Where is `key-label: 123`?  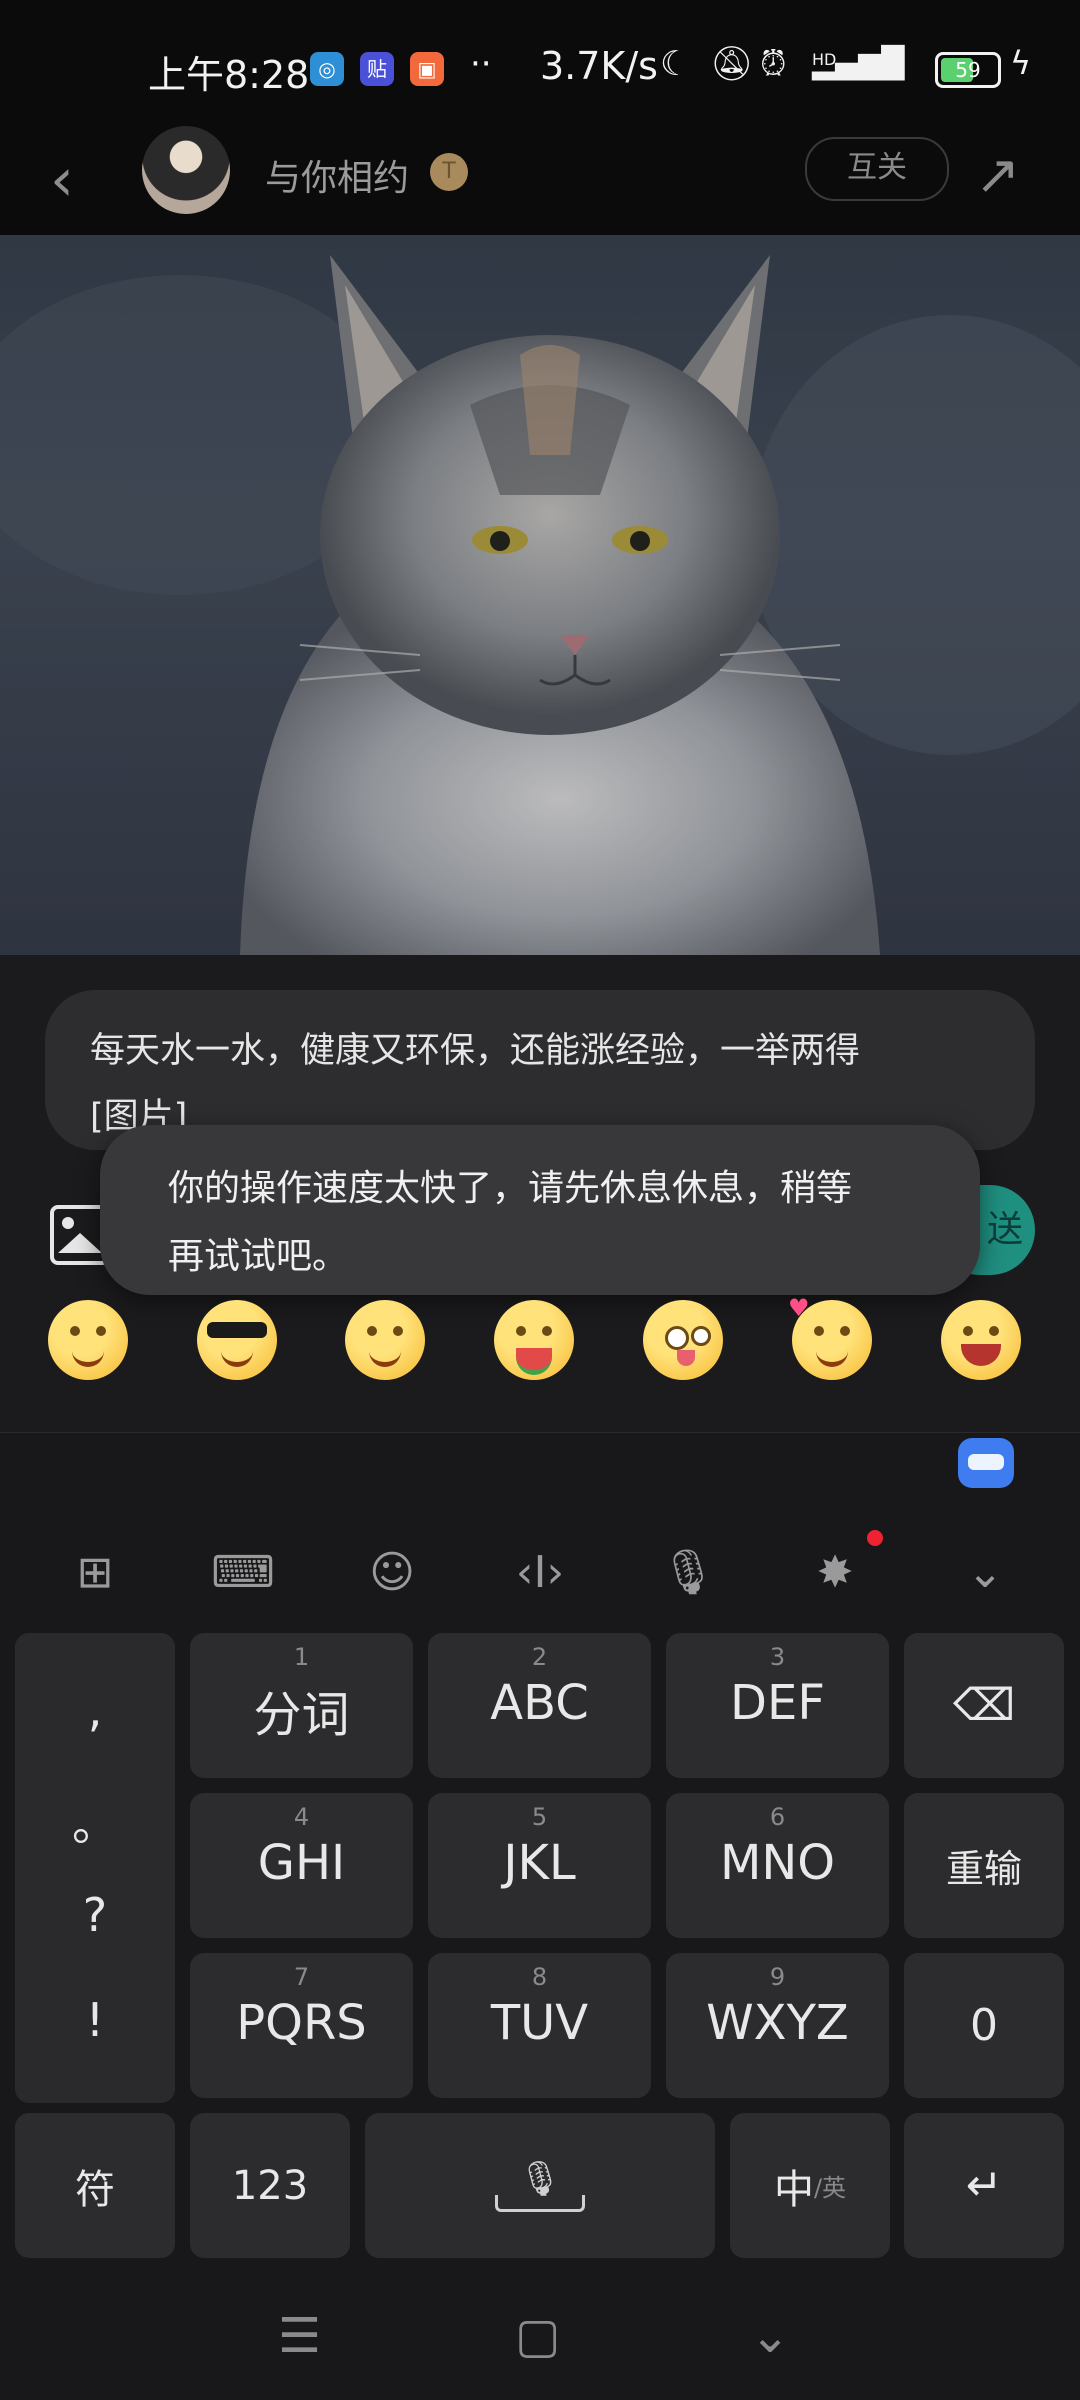
key-label: 123 is located at coordinates (270, 2185).